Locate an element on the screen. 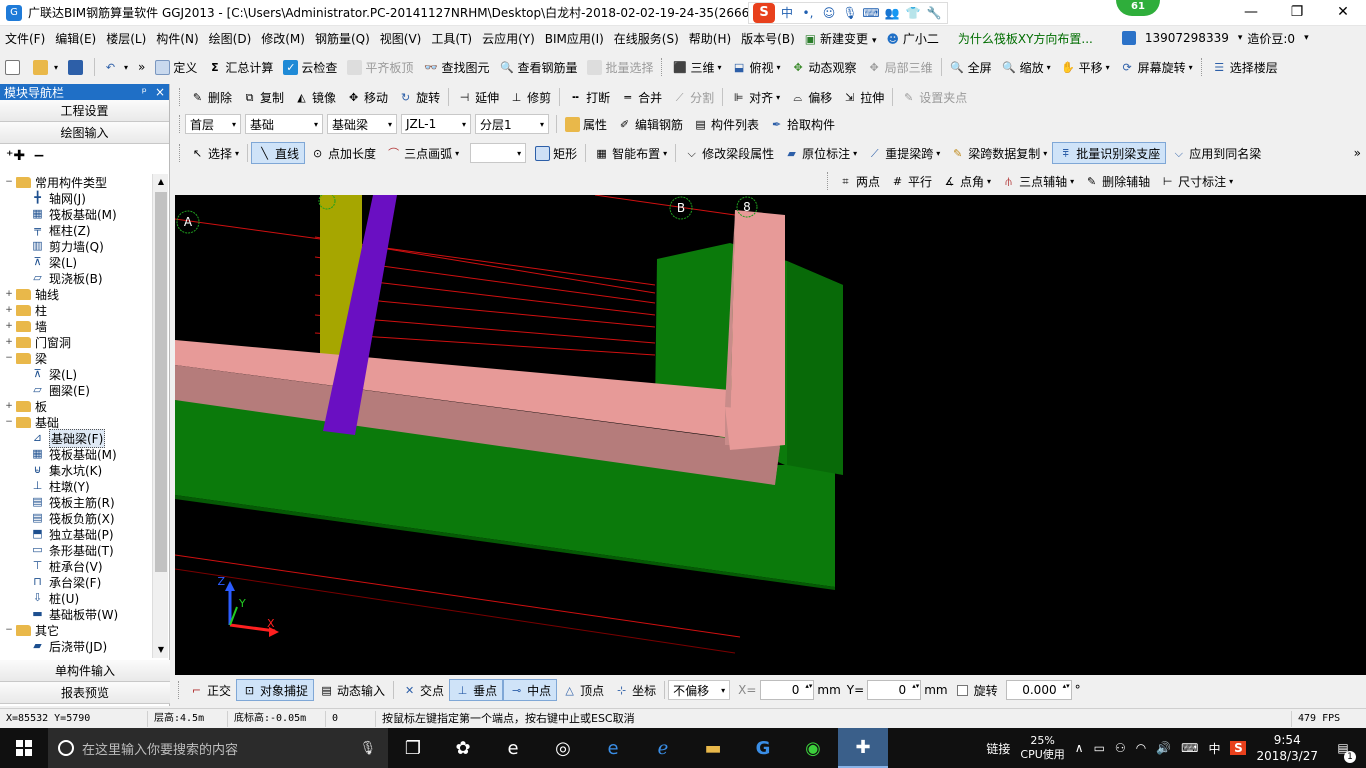 This screenshot has height=768, width=1366. define-button: 定义 is located at coordinates (176, 67).